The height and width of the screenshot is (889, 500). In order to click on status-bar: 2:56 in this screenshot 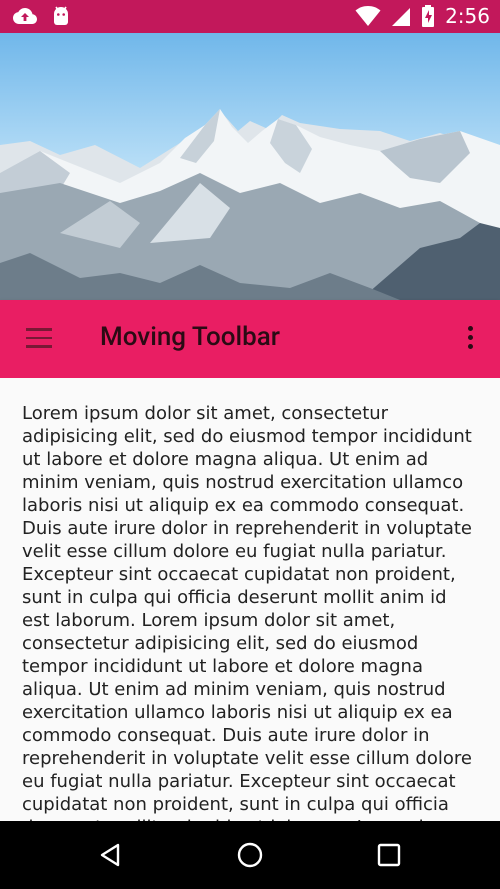, I will do `click(250, 16)`.